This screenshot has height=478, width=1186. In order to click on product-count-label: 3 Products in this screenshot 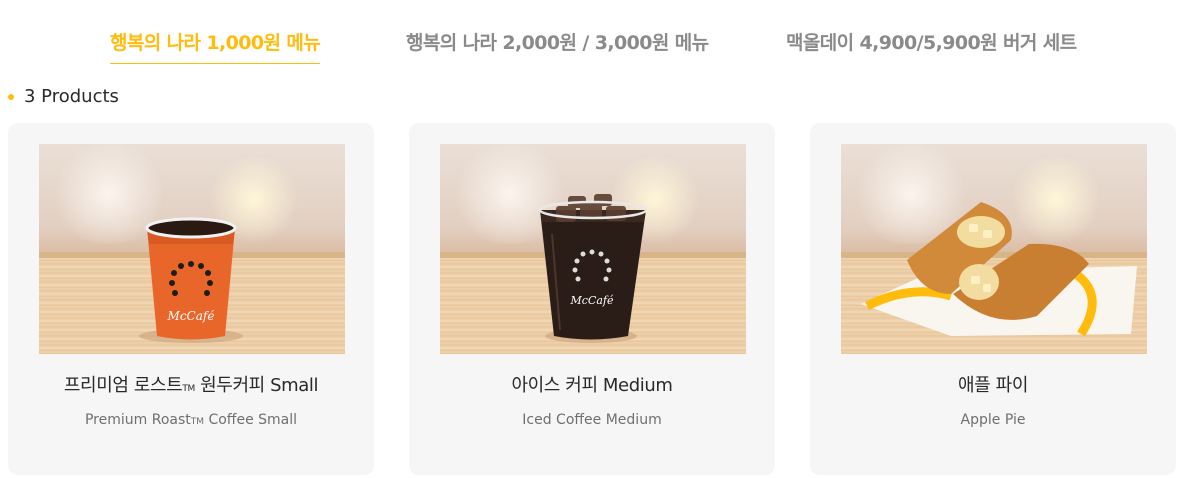, I will do `click(71, 96)`.